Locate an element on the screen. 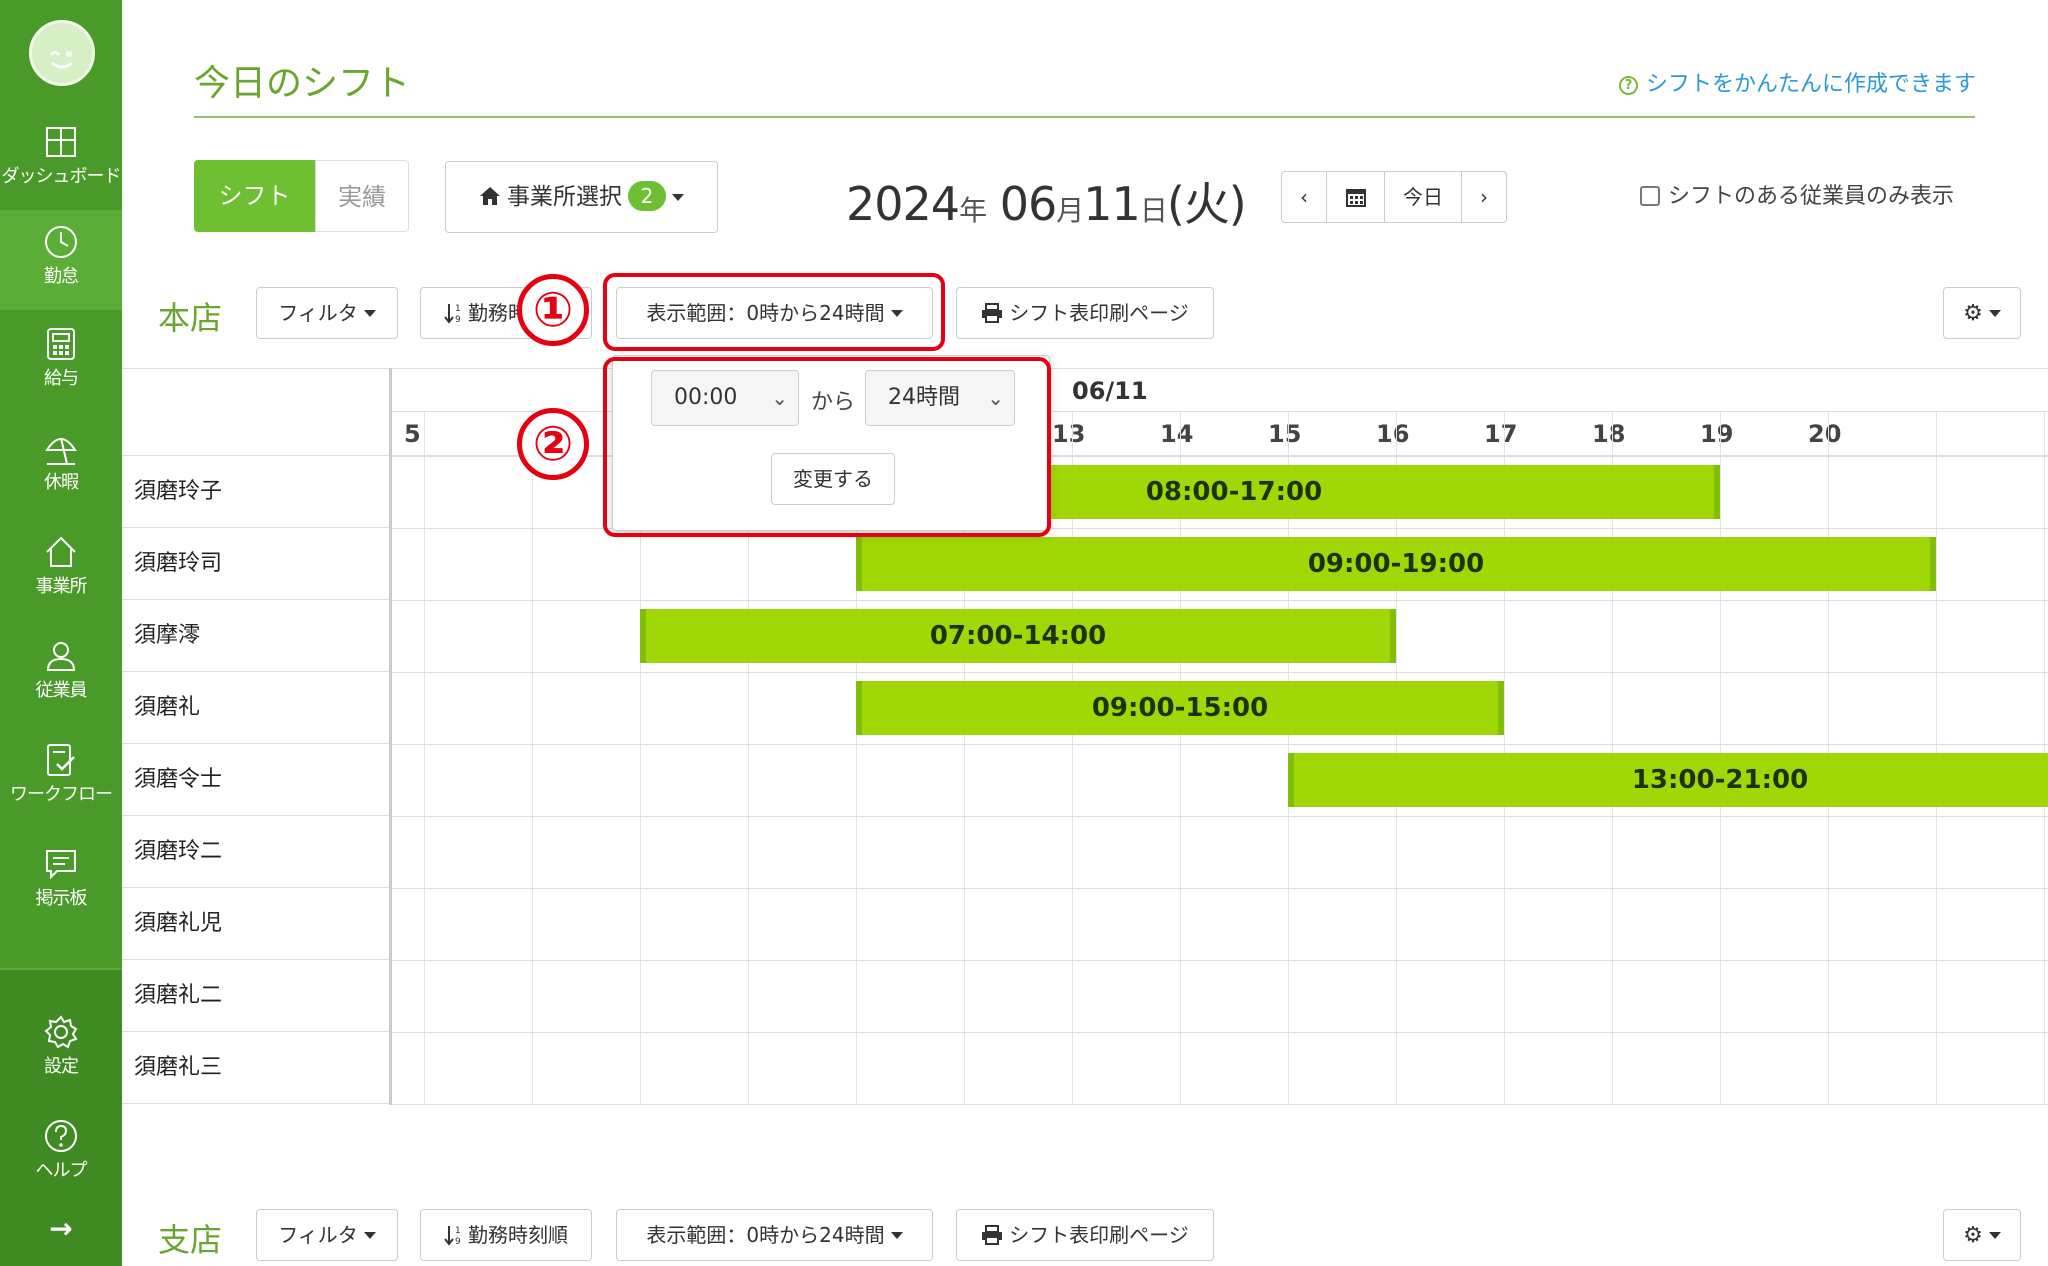 The image size is (2048, 1266). svg-text: 9 is located at coordinates (458, 1241).